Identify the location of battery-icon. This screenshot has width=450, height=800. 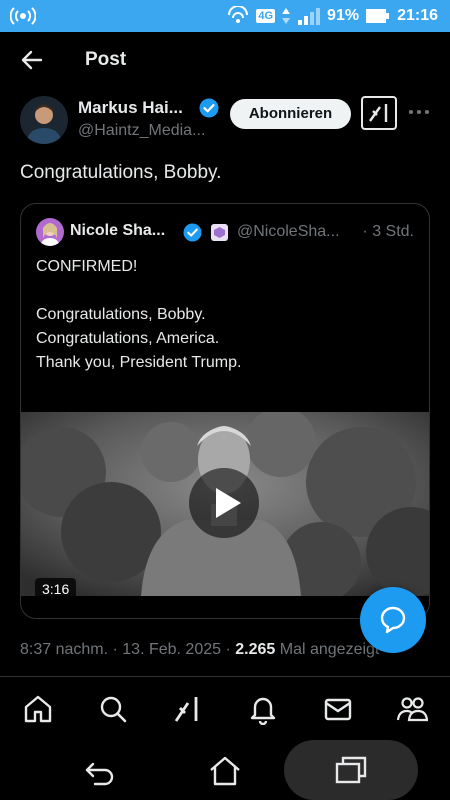
(378, 16).